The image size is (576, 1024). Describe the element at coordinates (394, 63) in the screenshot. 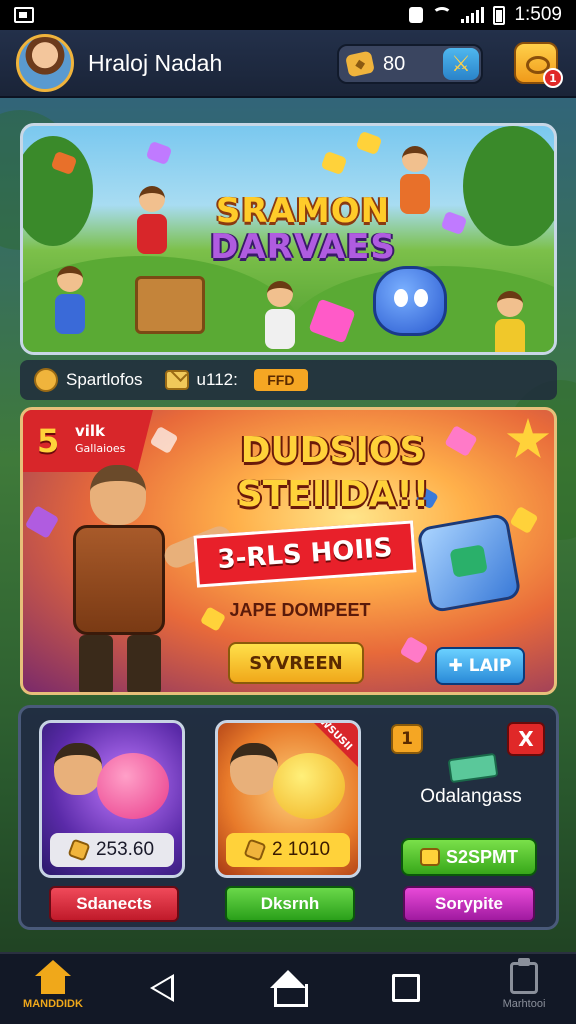

I see `coin-amount: 80` at that location.